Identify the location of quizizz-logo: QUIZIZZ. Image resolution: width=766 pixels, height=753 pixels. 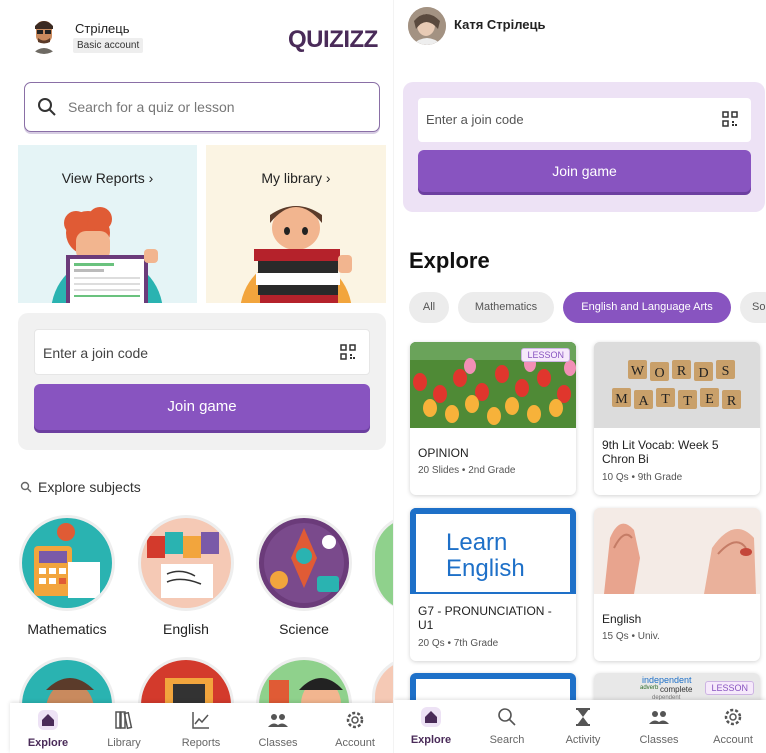
(333, 39).